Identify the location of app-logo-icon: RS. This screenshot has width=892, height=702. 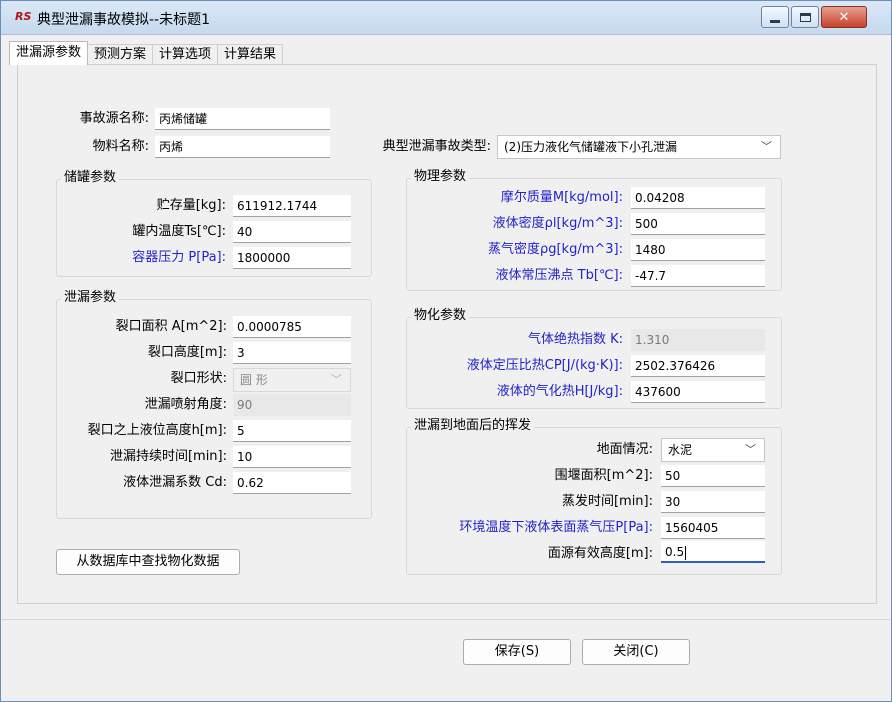
(23, 16).